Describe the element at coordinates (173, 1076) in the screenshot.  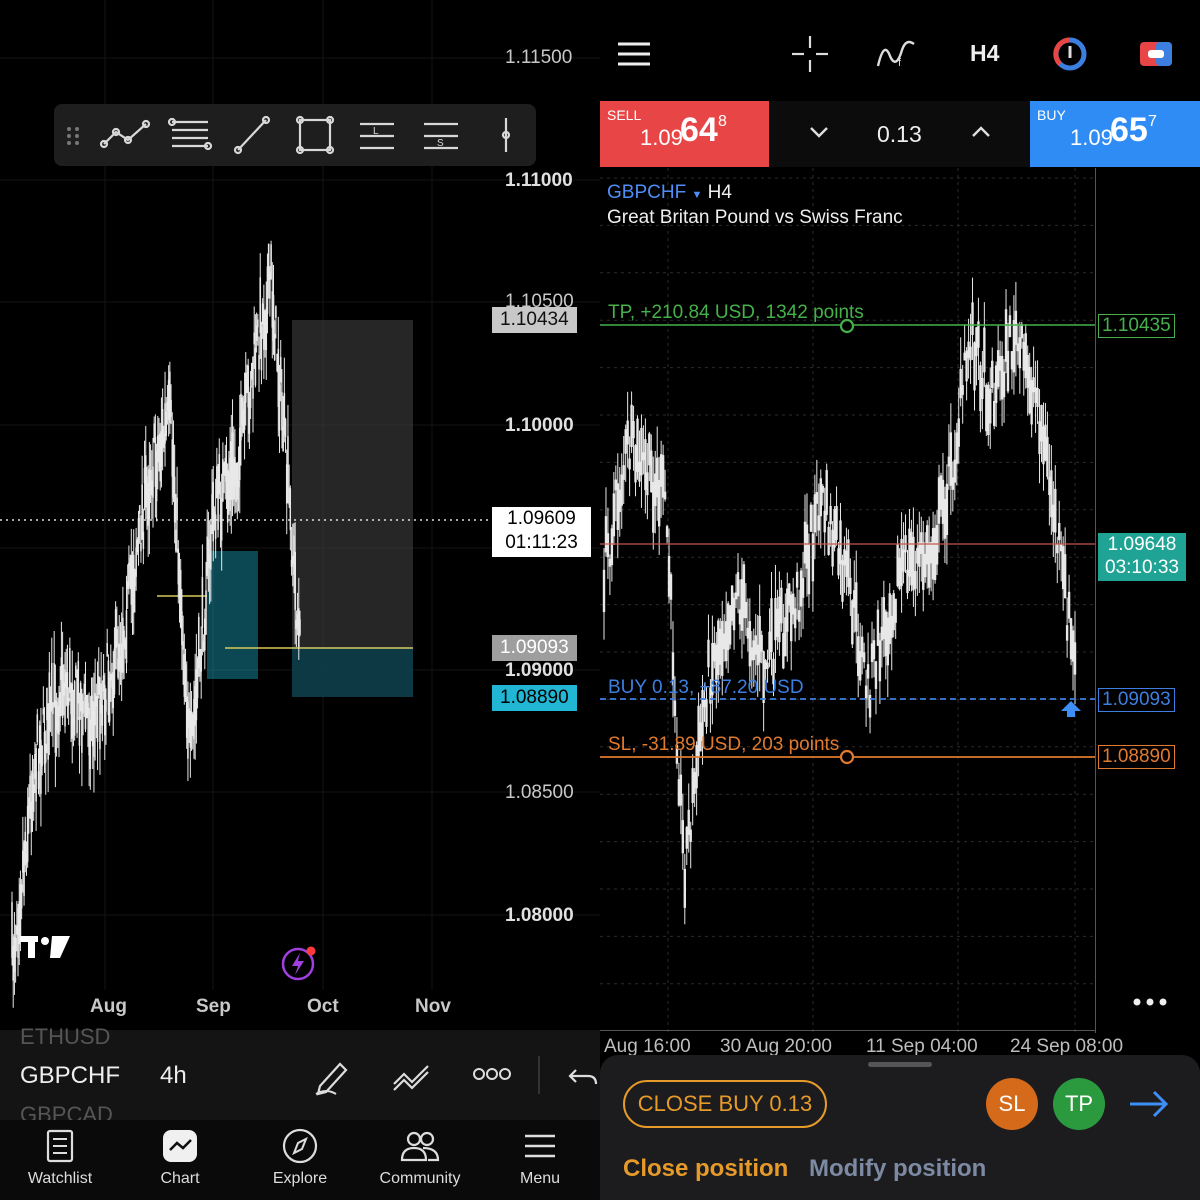
I see `interval-selector: 4h` at that location.